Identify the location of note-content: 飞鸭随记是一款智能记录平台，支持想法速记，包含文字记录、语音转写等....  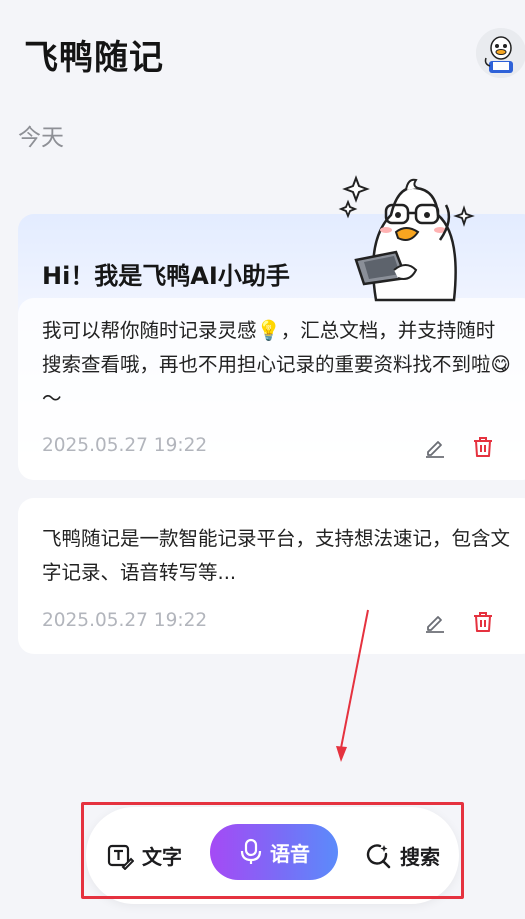
(276, 555).